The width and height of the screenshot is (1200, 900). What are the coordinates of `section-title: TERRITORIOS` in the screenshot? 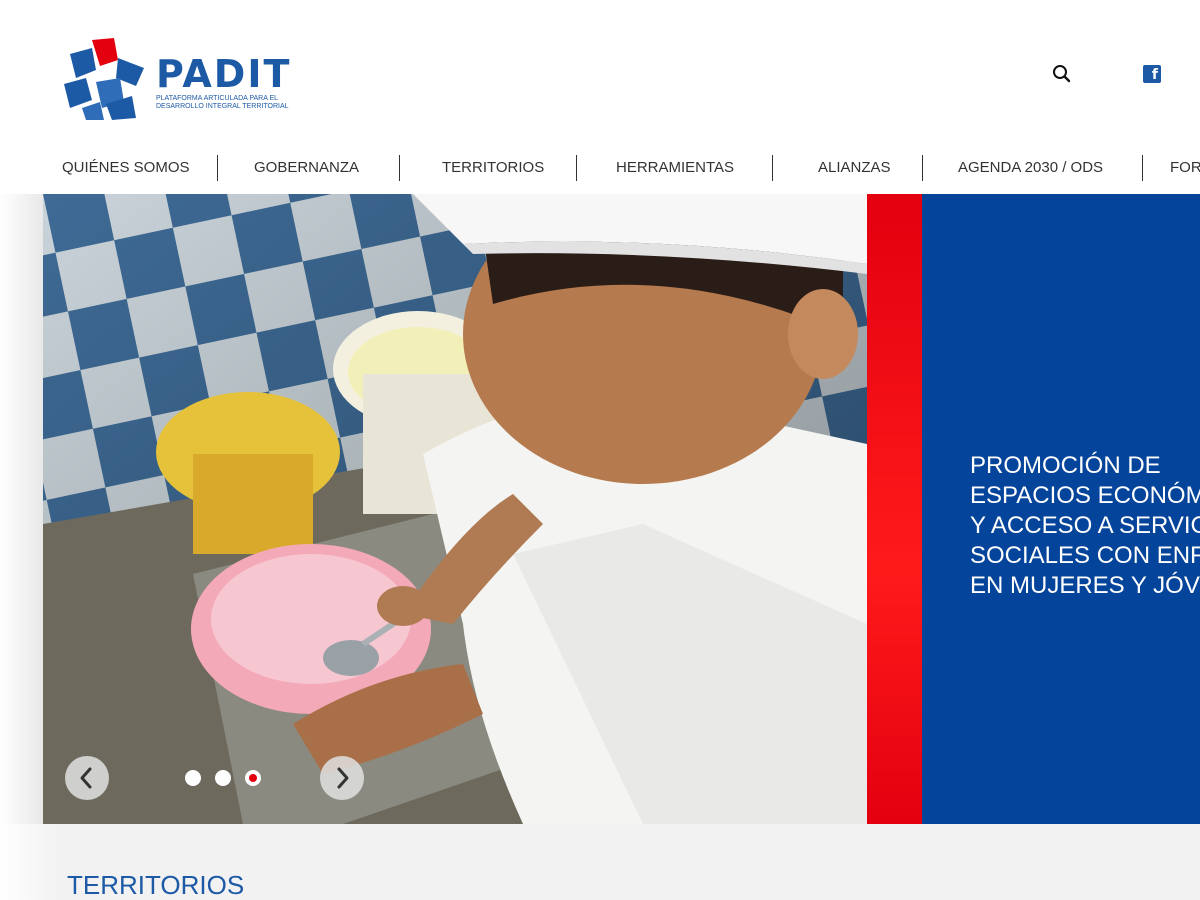 It's located at (156, 885).